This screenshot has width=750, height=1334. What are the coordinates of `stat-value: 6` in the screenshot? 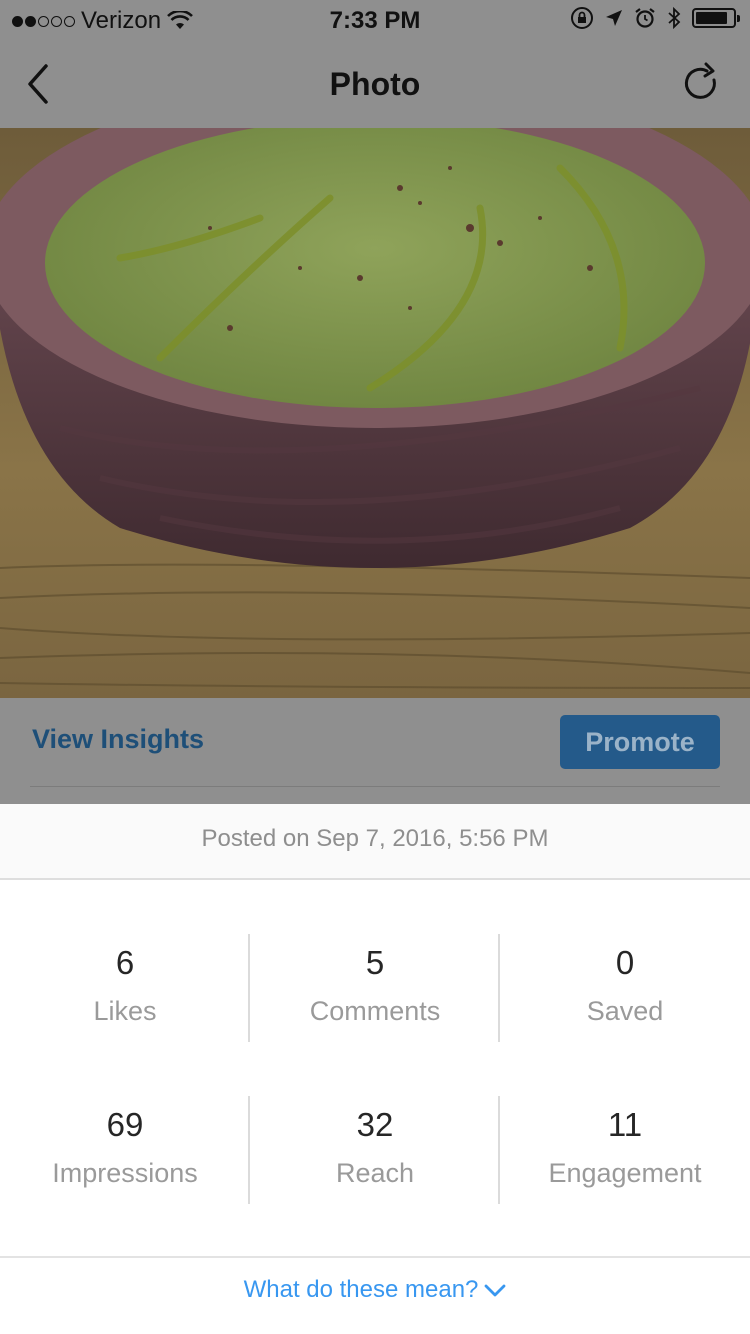 It's located at (125, 962).